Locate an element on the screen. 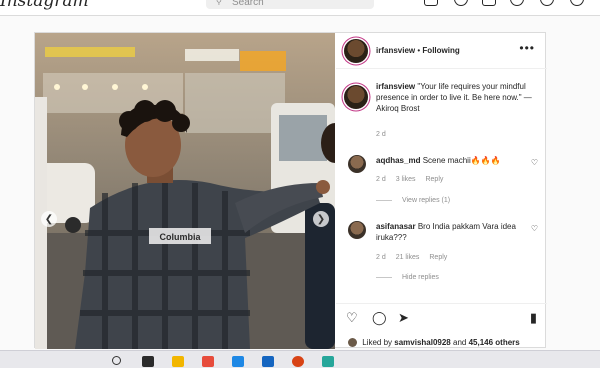 The image size is (600, 368). caption-username: irfansview is located at coordinates (395, 86).